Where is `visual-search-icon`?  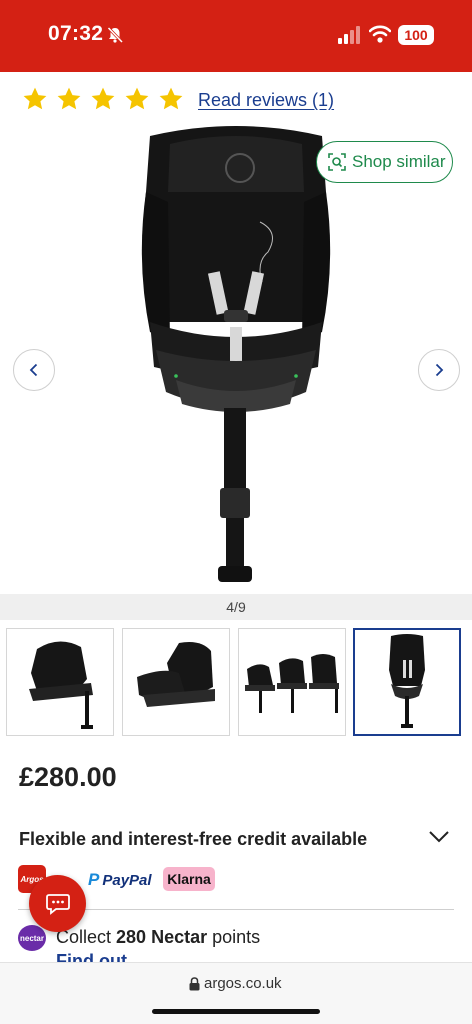
visual-search-icon is located at coordinates (337, 162).